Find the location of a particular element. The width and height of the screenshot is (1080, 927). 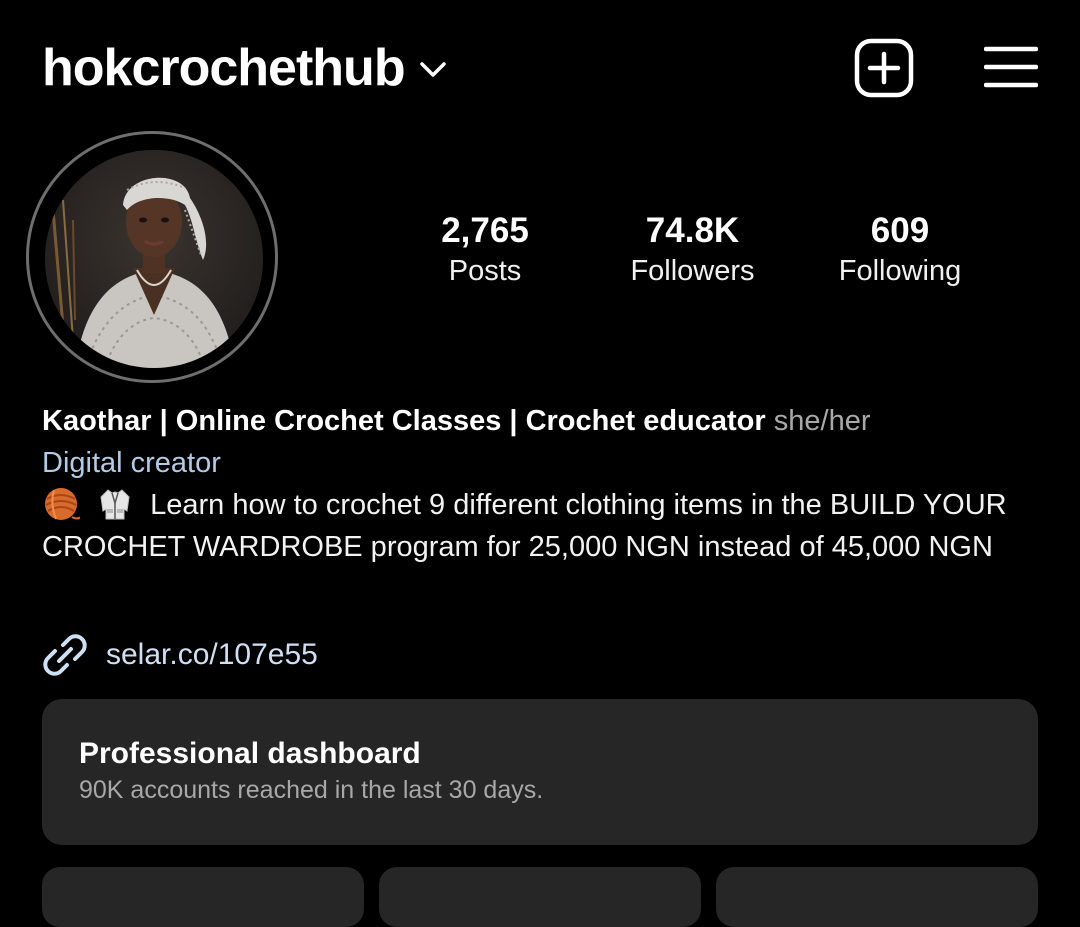

following-count: 609 is located at coordinates (900, 230).